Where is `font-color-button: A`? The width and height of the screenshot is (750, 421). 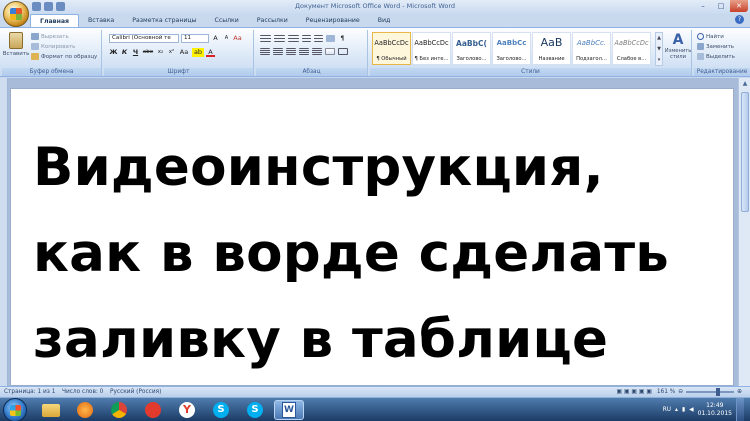 font-color-button: A is located at coordinates (210, 52).